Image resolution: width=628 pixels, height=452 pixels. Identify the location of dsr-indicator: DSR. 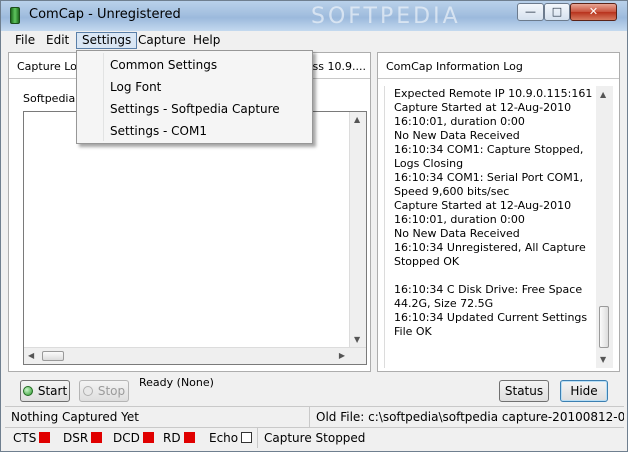
(83, 438).